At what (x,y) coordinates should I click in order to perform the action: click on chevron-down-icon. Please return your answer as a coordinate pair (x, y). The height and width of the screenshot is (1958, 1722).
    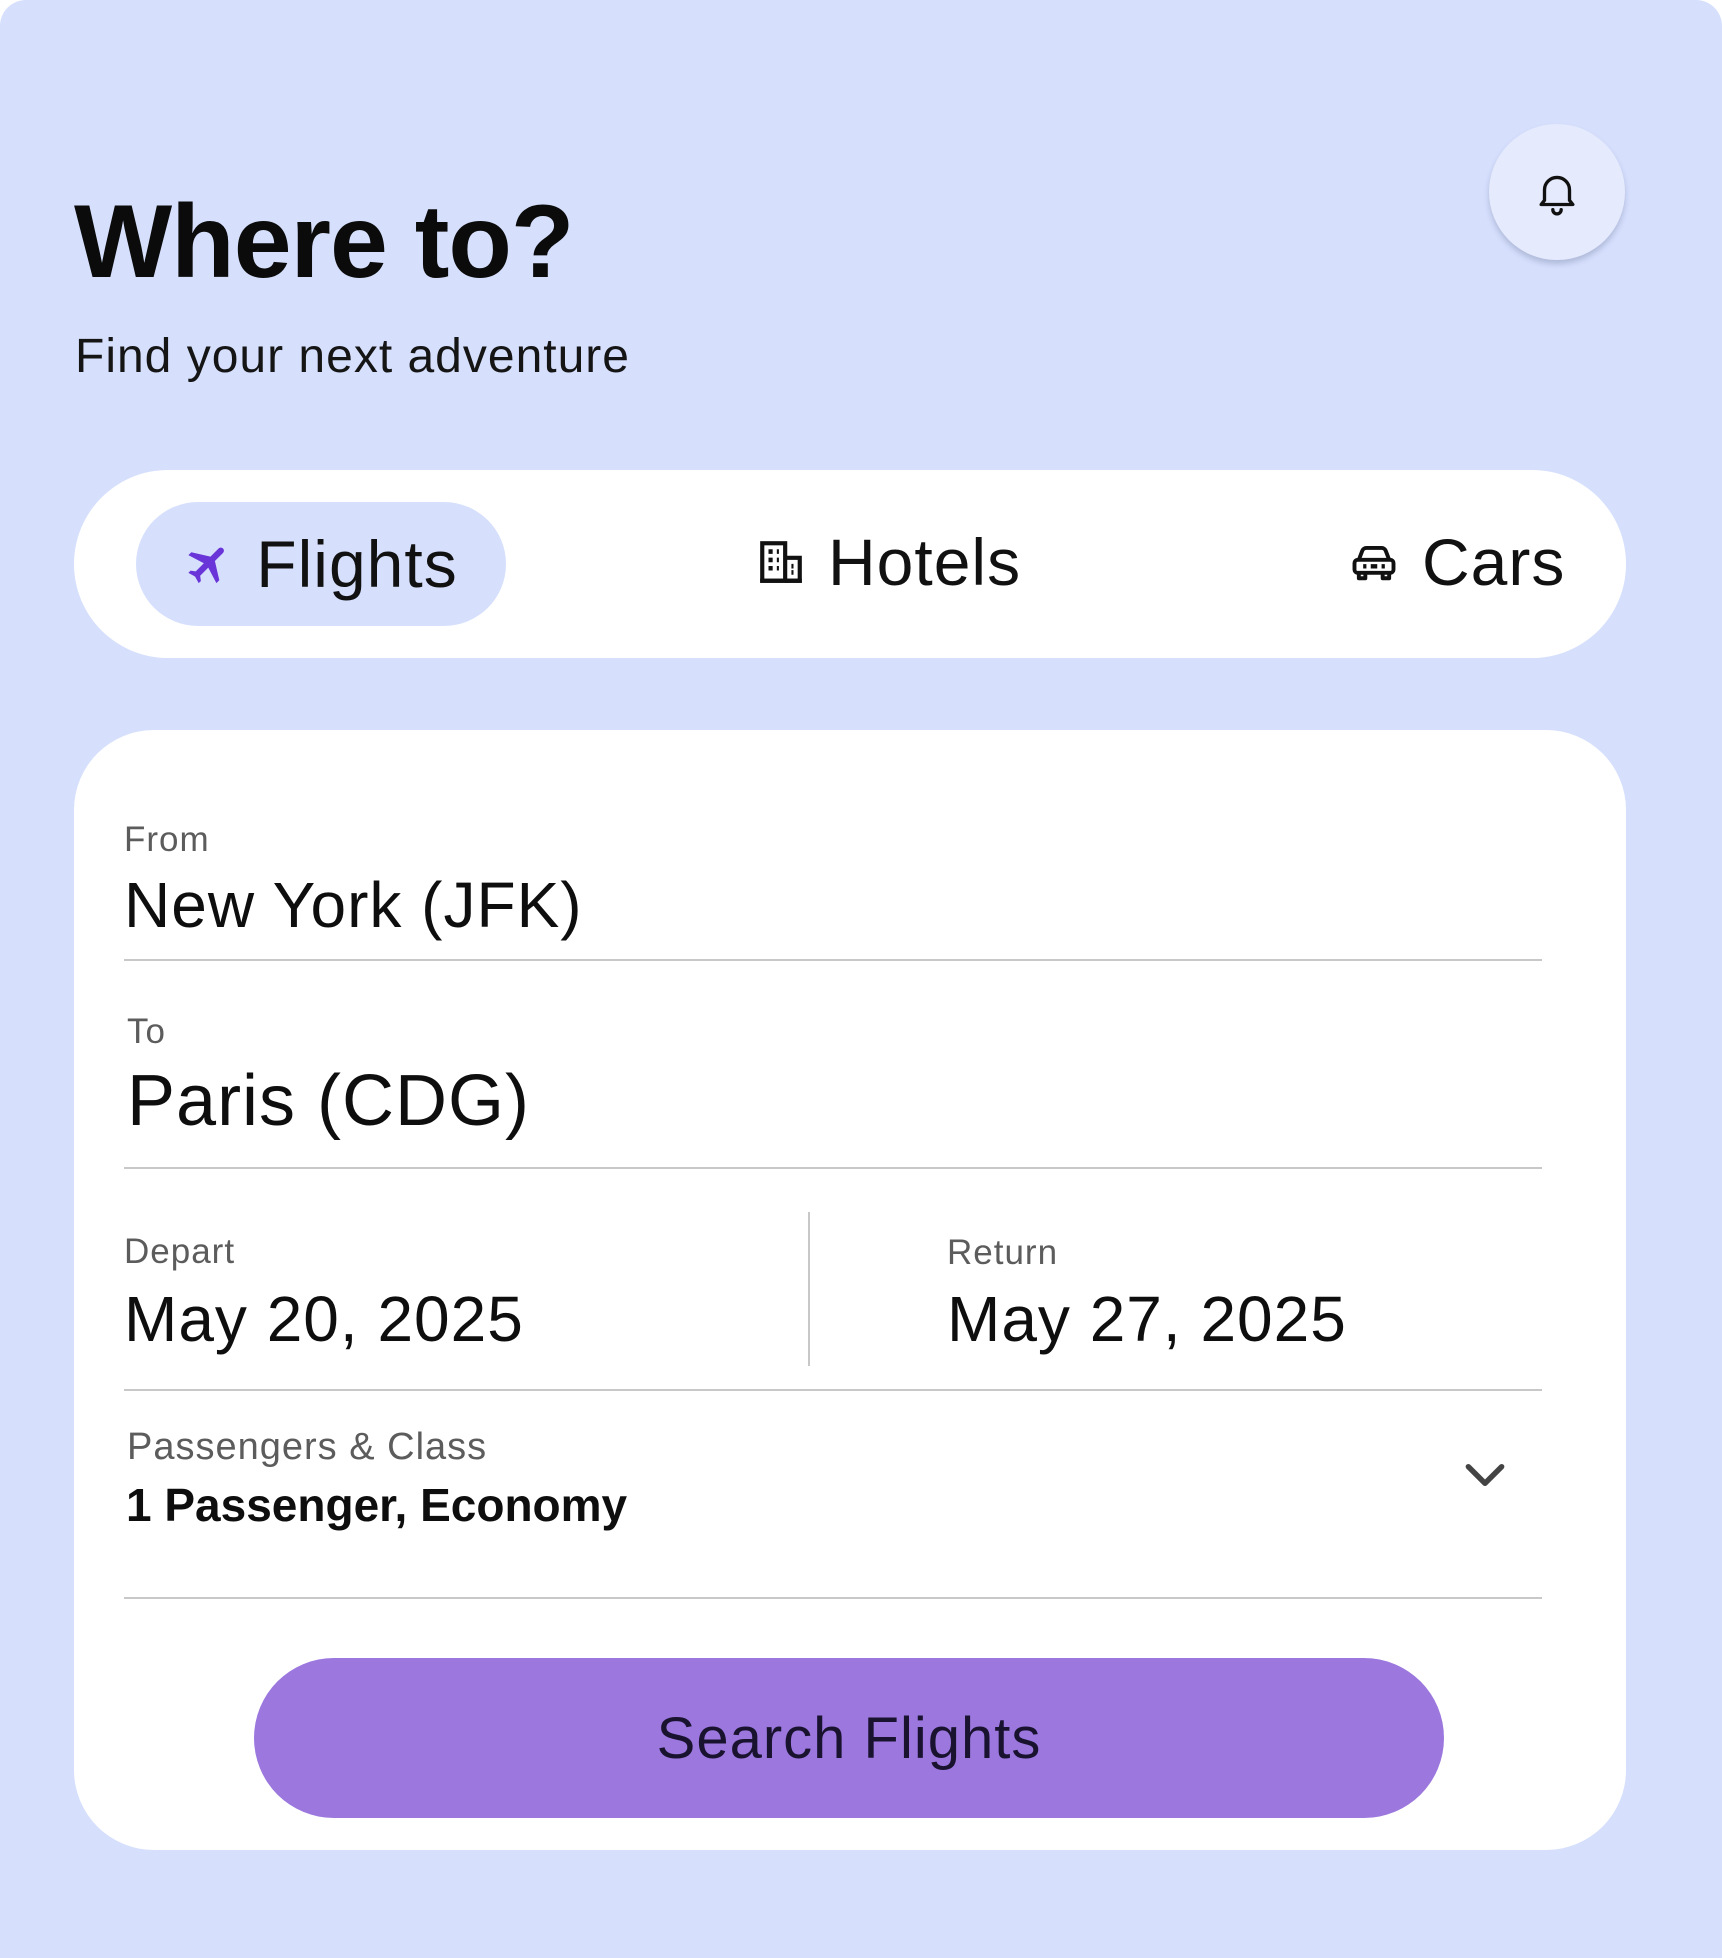
    Looking at the image, I should click on (1485, 1475).